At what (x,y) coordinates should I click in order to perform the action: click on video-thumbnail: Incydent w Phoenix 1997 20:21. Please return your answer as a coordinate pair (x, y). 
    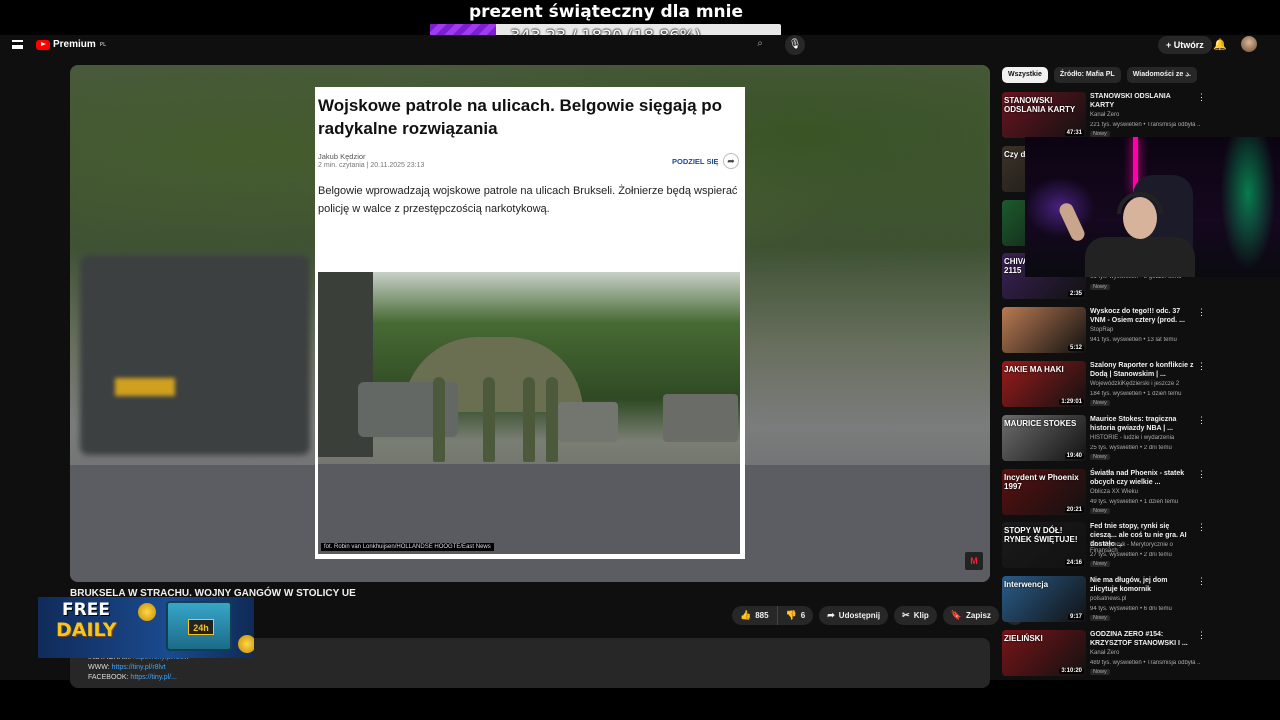
    Looking at the image, I should click on (1044, 491).